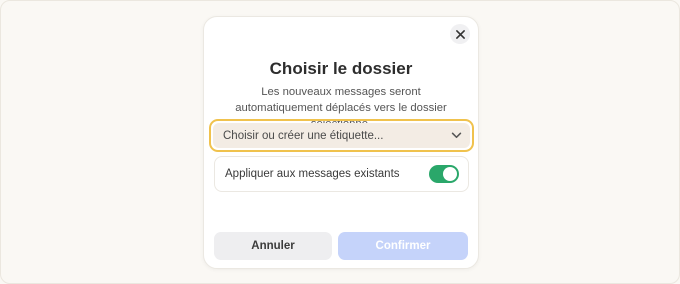  I want to click on dialog-title: Choisir le dossier, so click(341, 68).